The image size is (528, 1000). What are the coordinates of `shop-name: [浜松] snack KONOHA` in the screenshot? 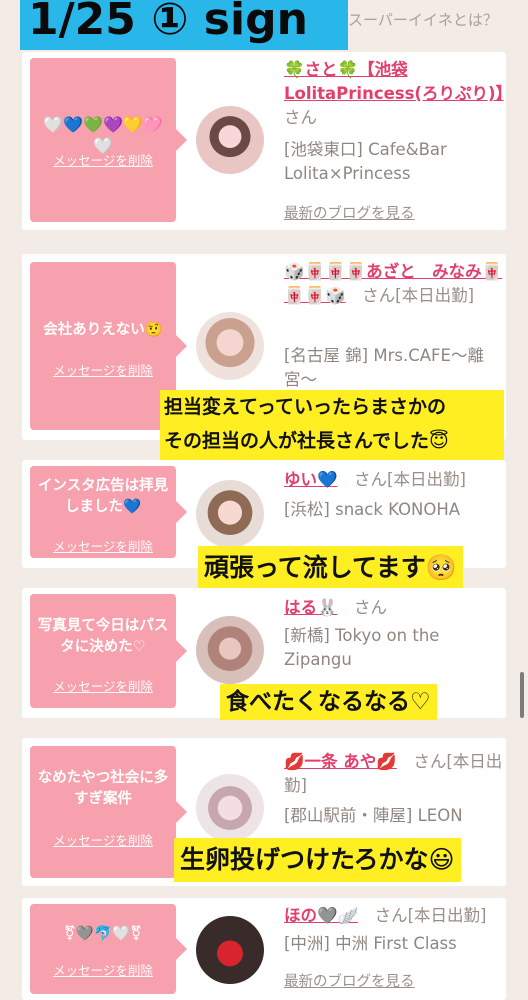 It's located at (372, 509).